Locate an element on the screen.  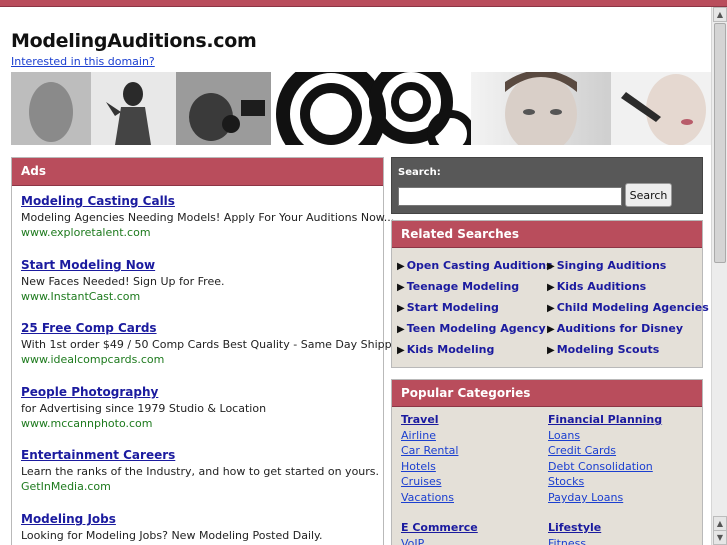
related-search-label: Kids Auditions is located at coordinates (601, 286).